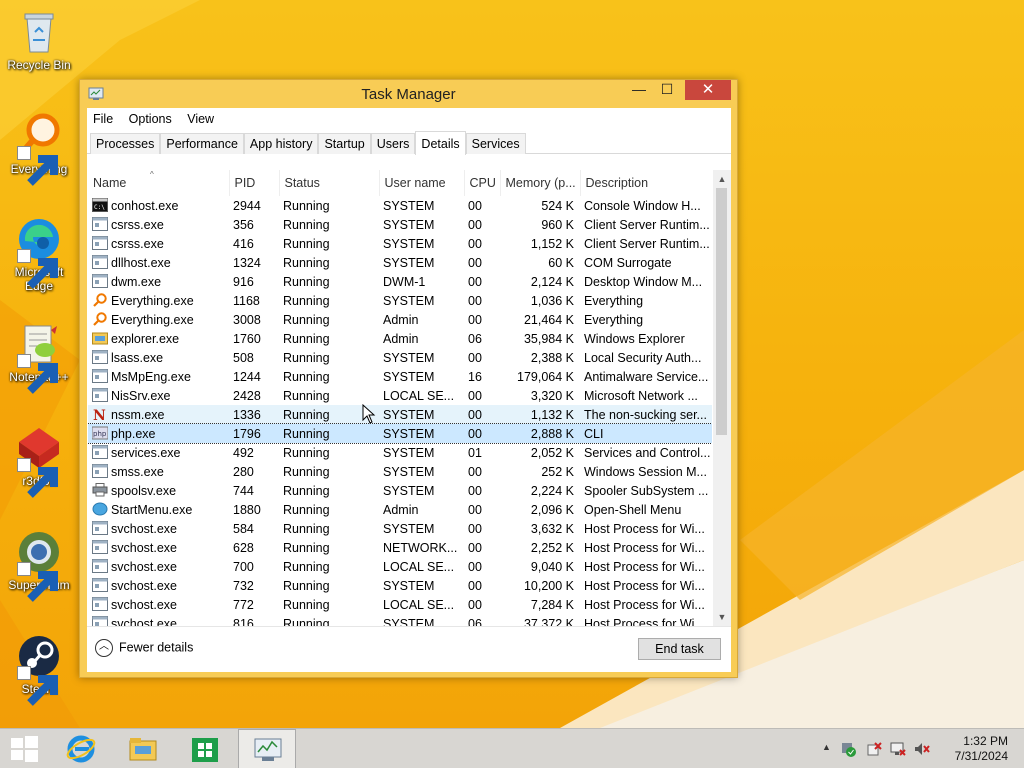 This screenshot has height=768, width=1024. I want to click on cell-name: MsMpEng.exe, so click(158, 376).